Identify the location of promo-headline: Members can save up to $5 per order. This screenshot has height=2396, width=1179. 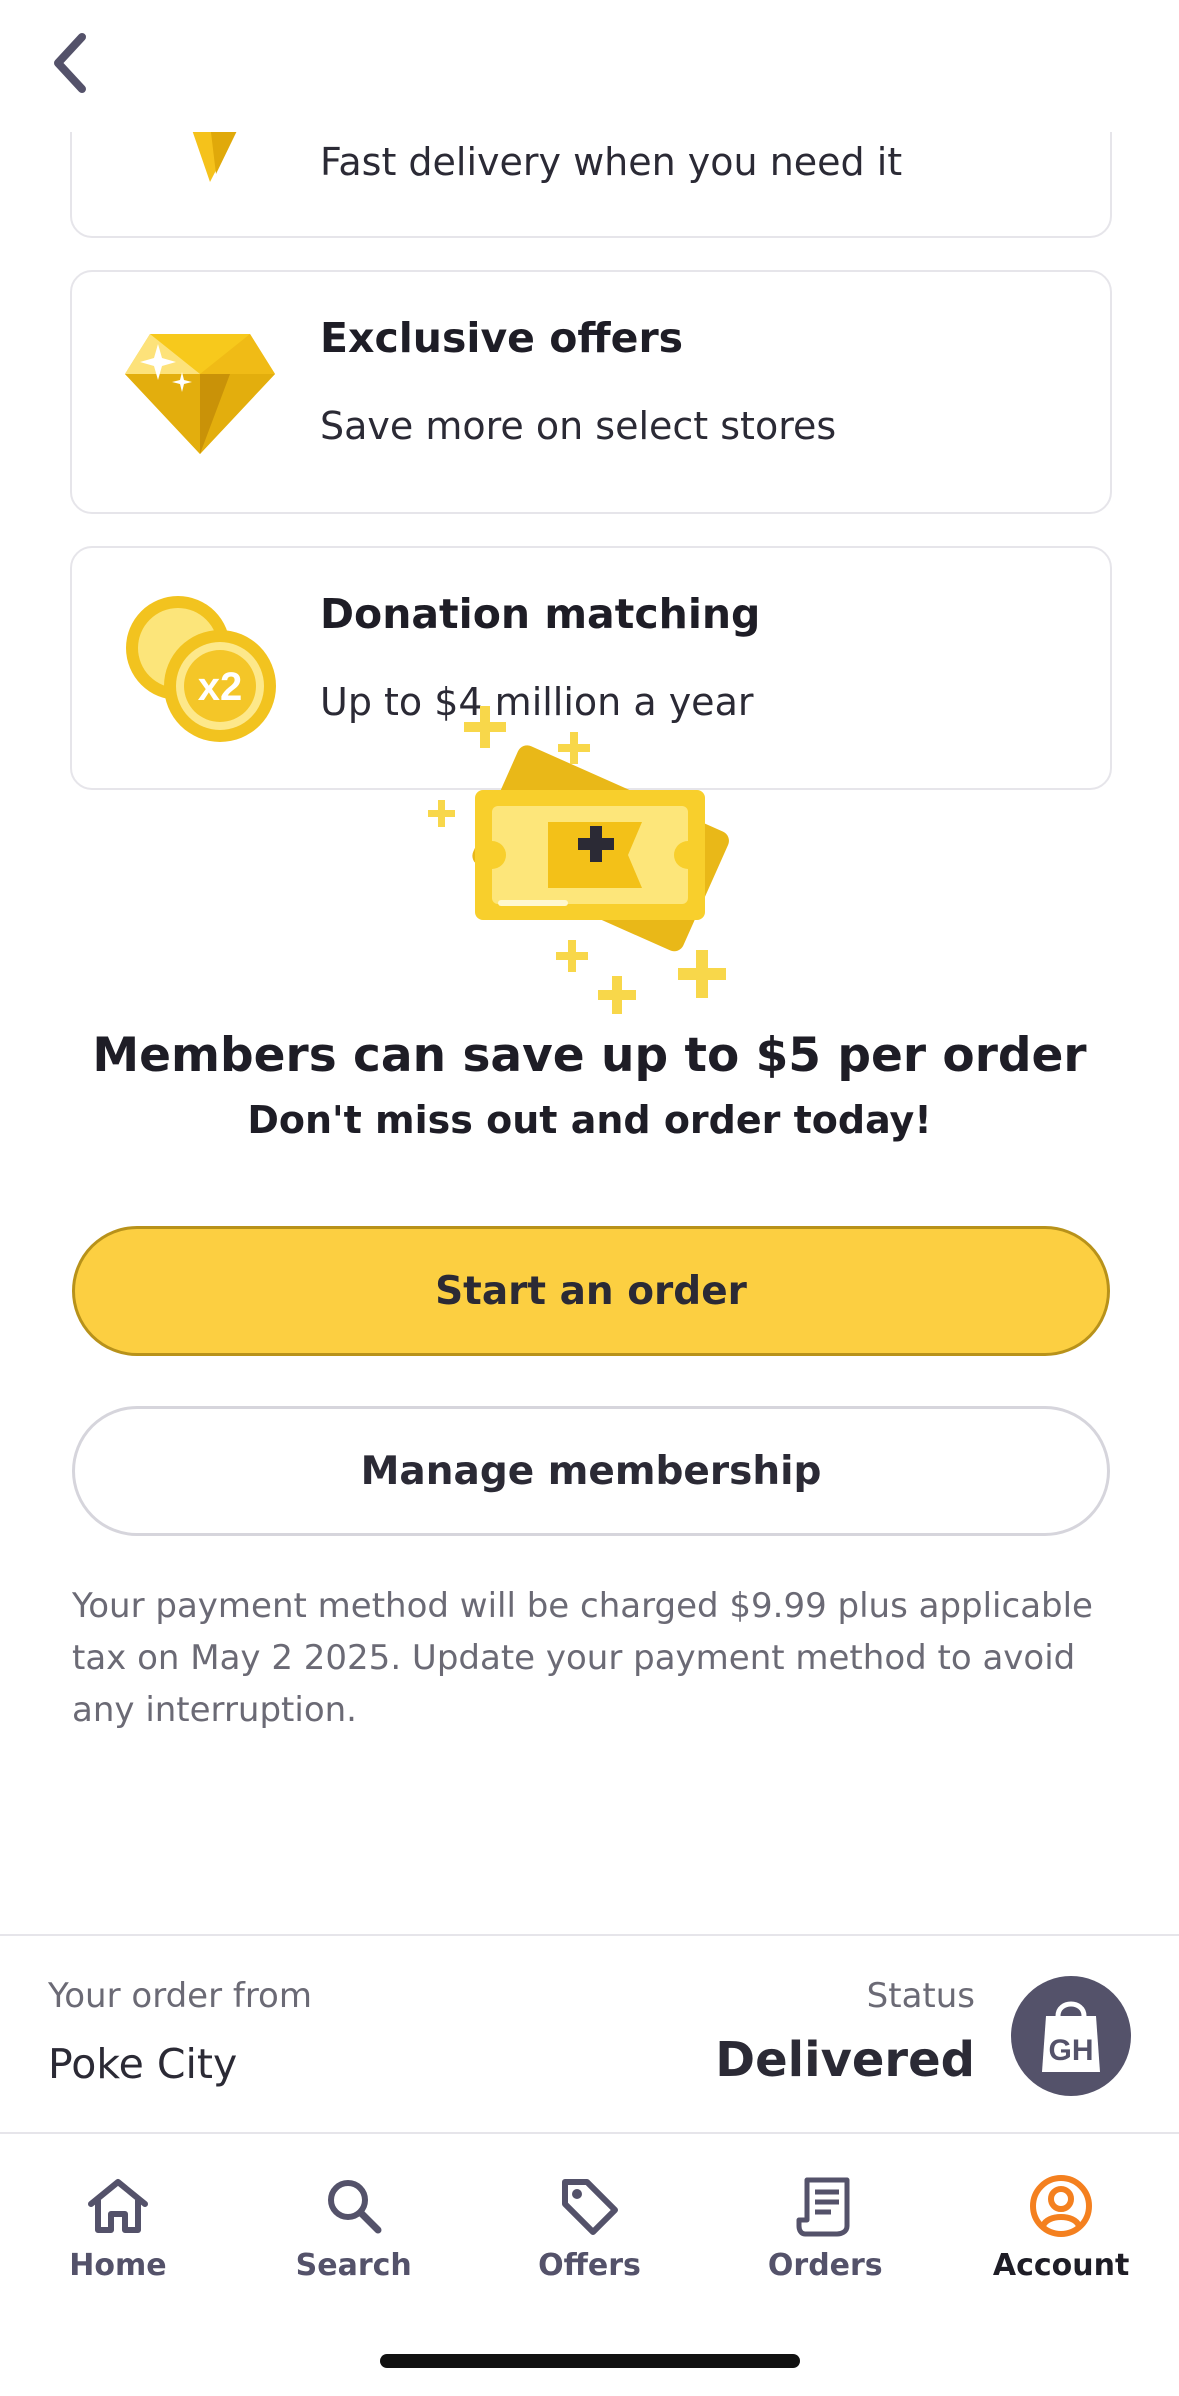
(589, 1055).